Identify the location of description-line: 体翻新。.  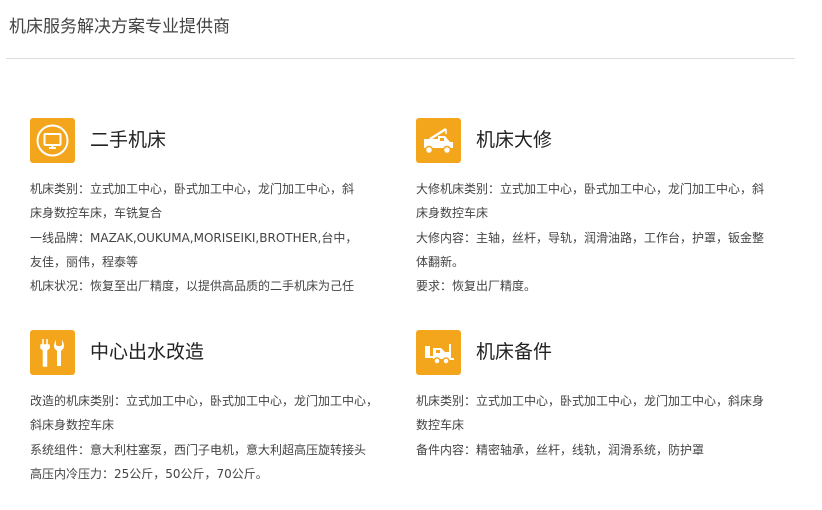
(440, 261).